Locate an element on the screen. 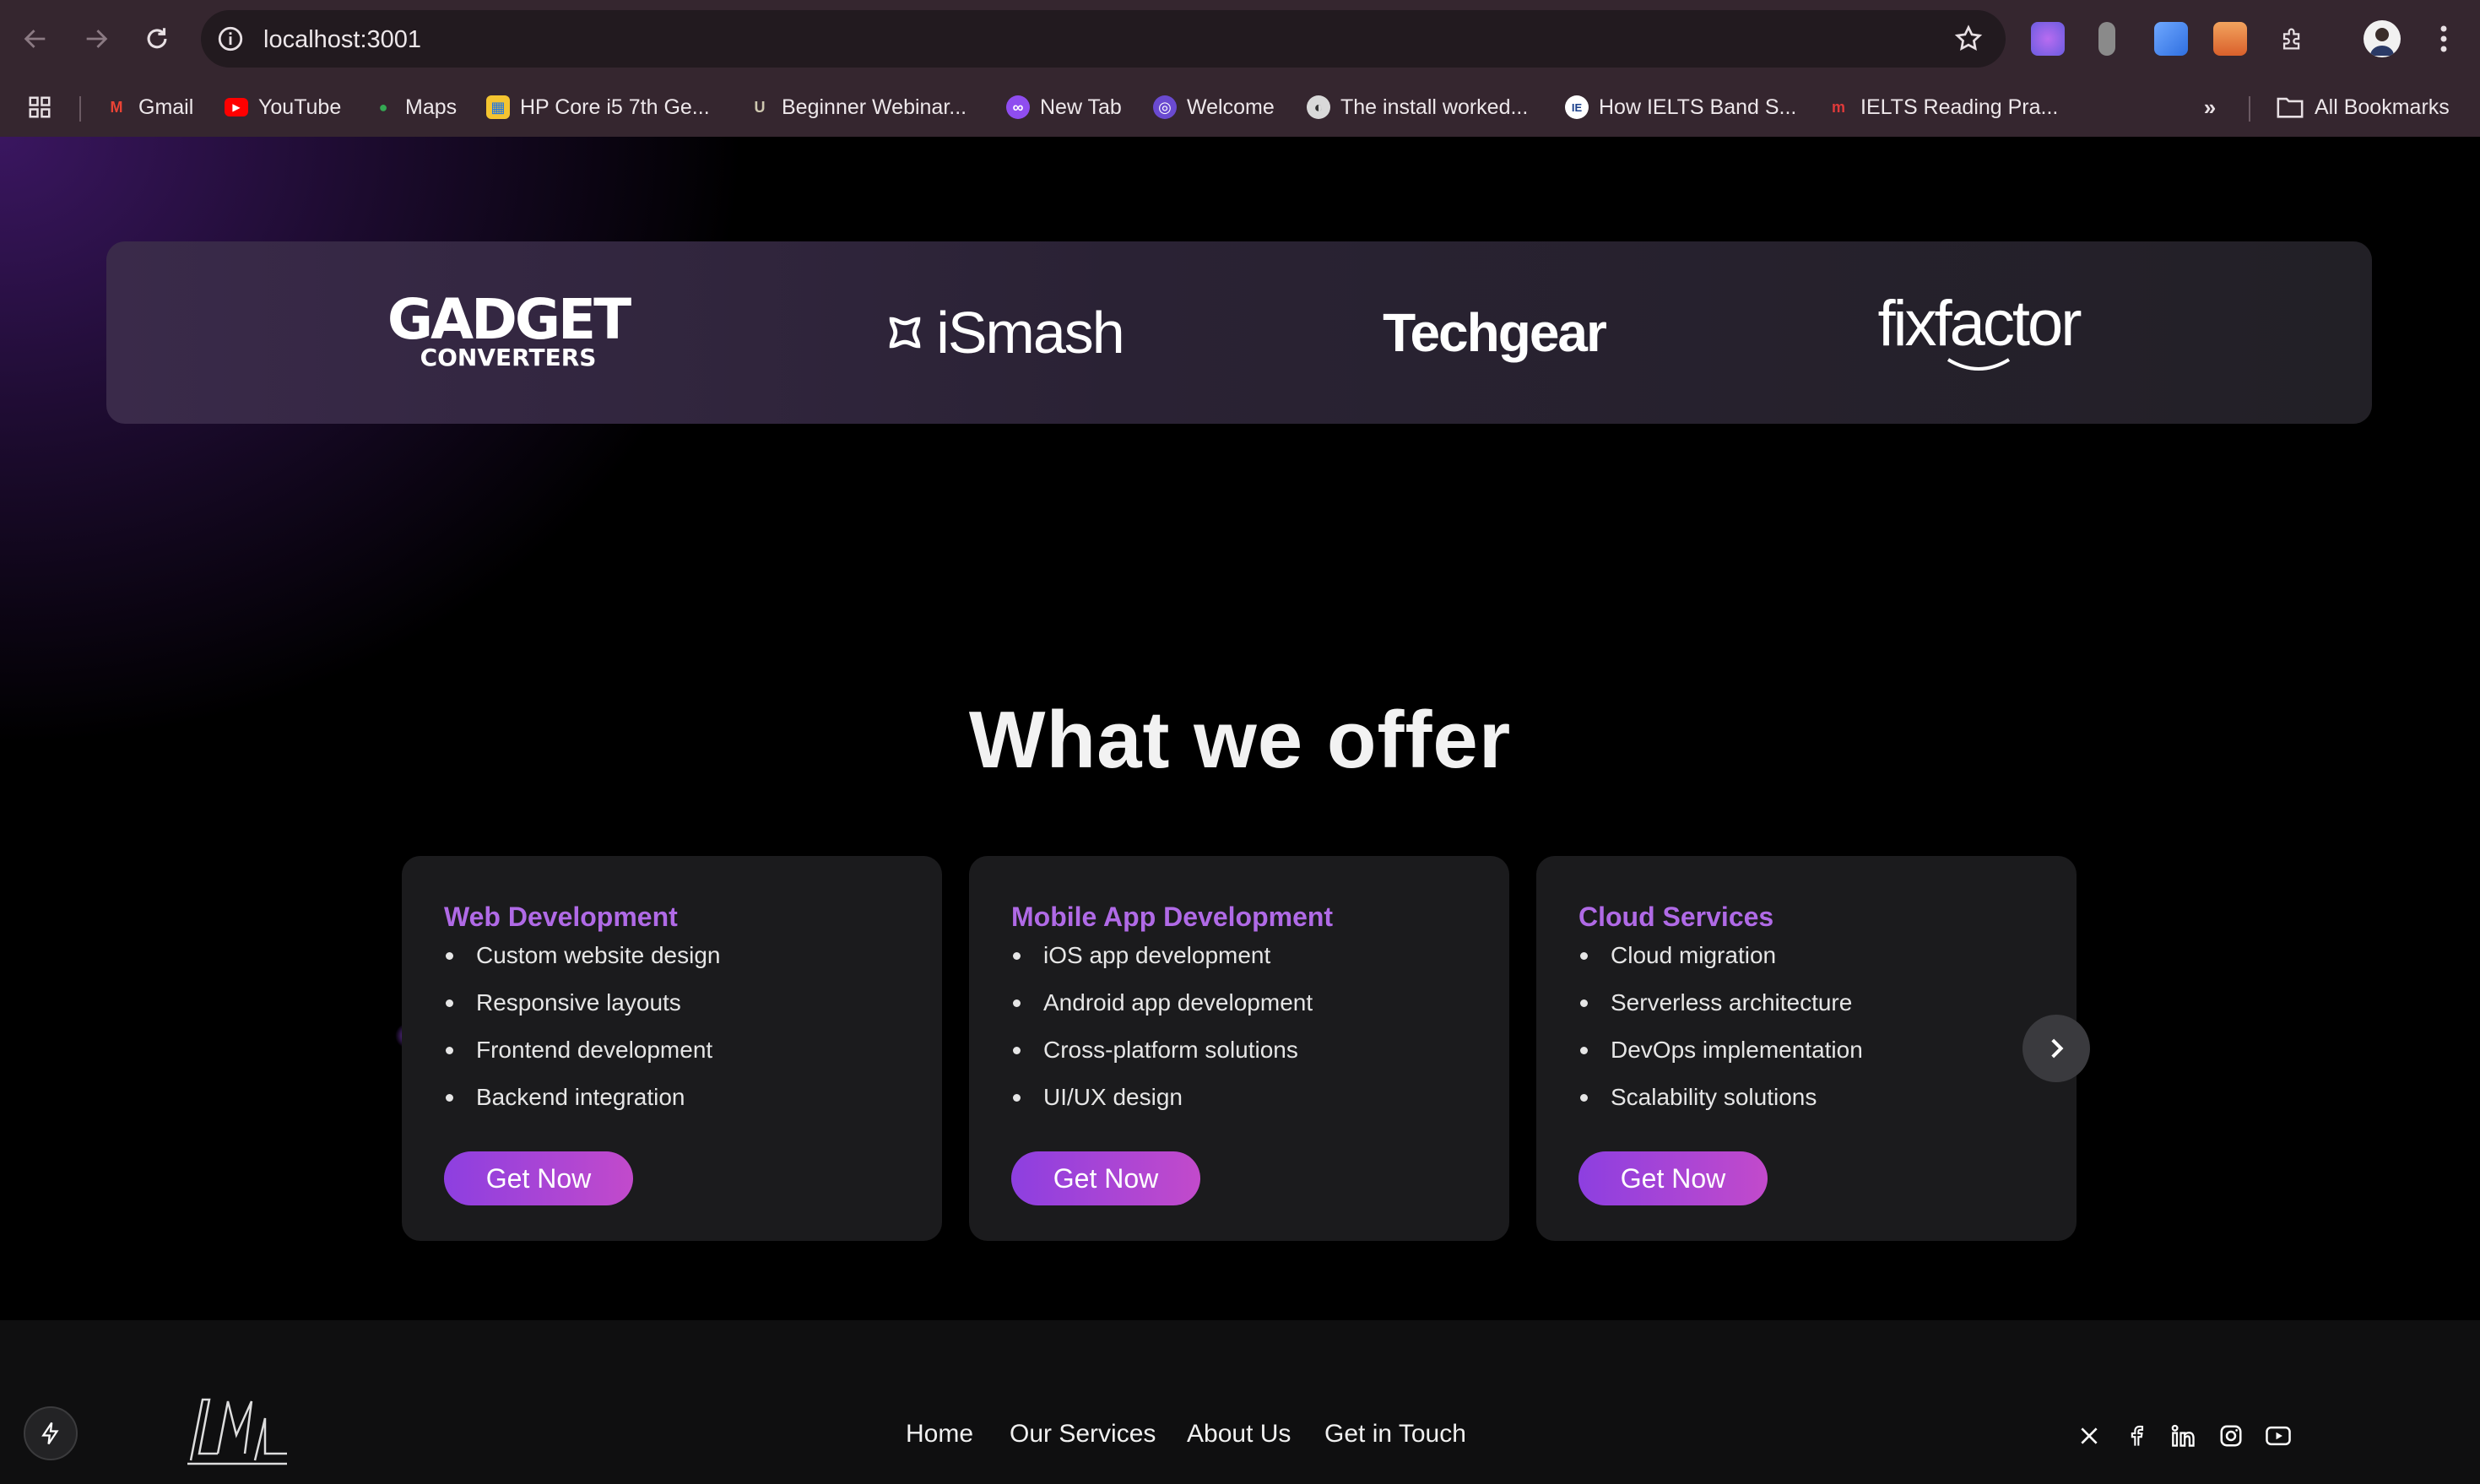 Image resolution: width=2480 pixels, height=1484 pixels. reload-button is located at coordinates (157, 39).